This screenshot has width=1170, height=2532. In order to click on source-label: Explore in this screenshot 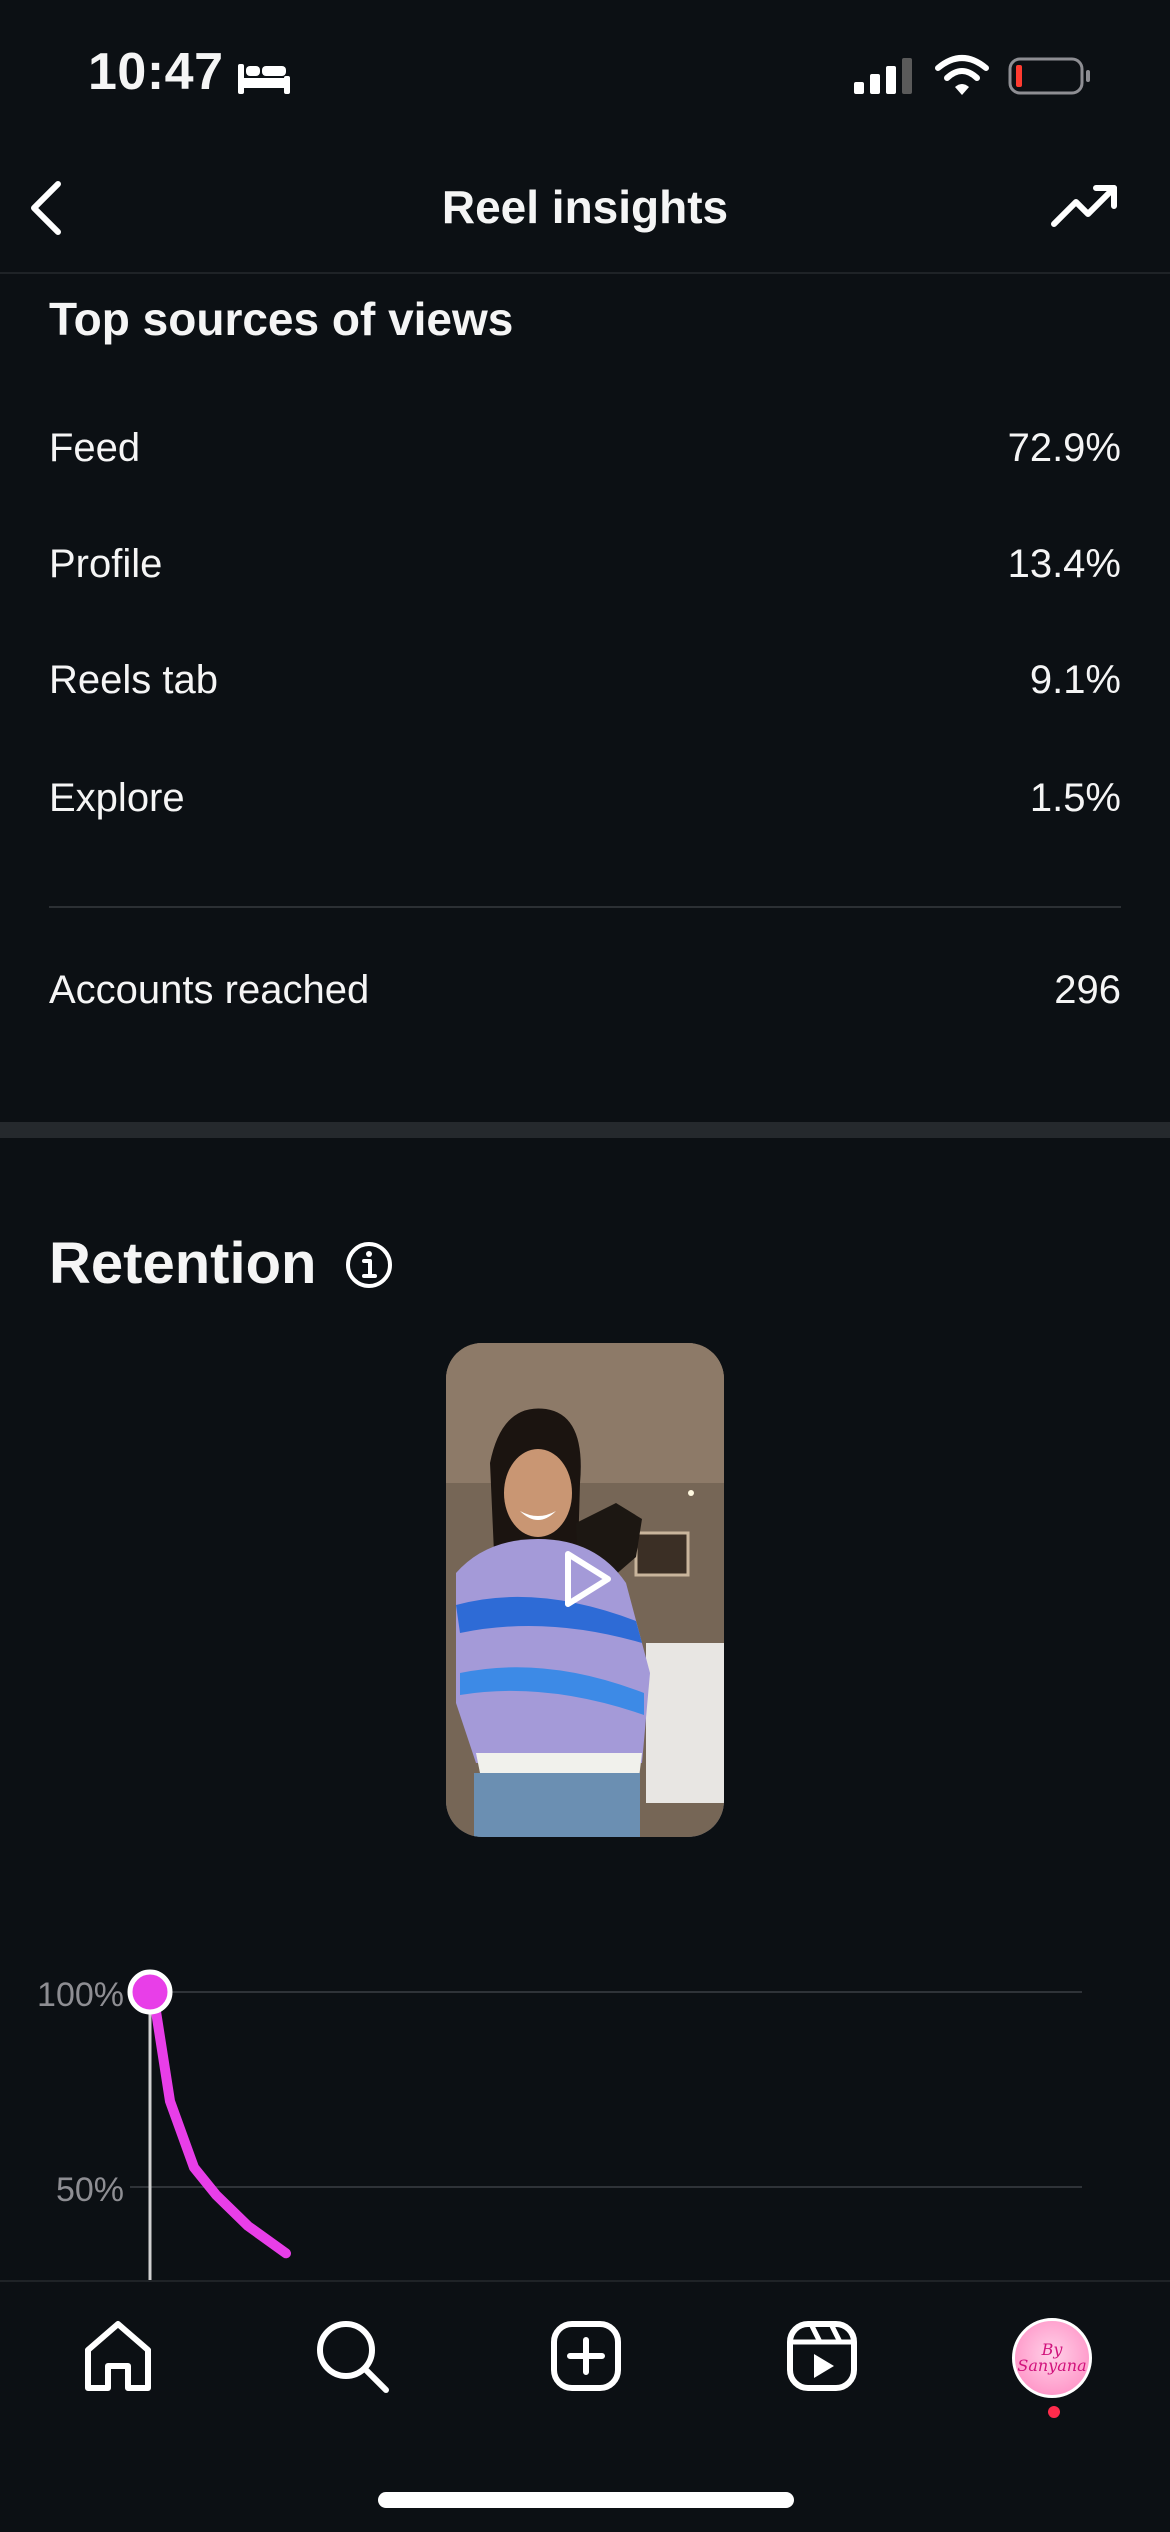, I will do `click(117, 797)`.